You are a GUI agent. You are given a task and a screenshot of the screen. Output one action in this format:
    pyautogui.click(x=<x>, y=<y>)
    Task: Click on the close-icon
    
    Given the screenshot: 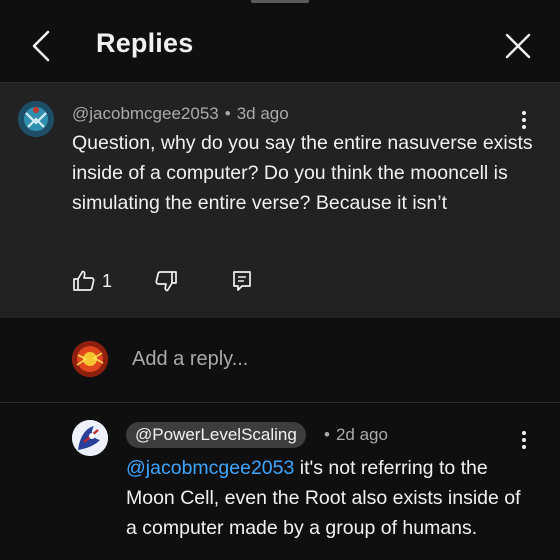 What is the action you would take?
    pyautogui.click(x=518, y=46)
    